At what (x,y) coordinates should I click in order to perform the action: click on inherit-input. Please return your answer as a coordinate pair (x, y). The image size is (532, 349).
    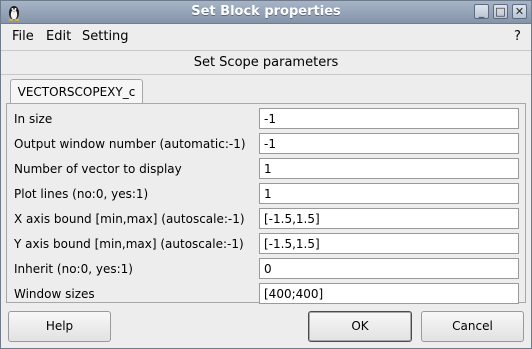
    Looking at the image, I should click on (389, 268).